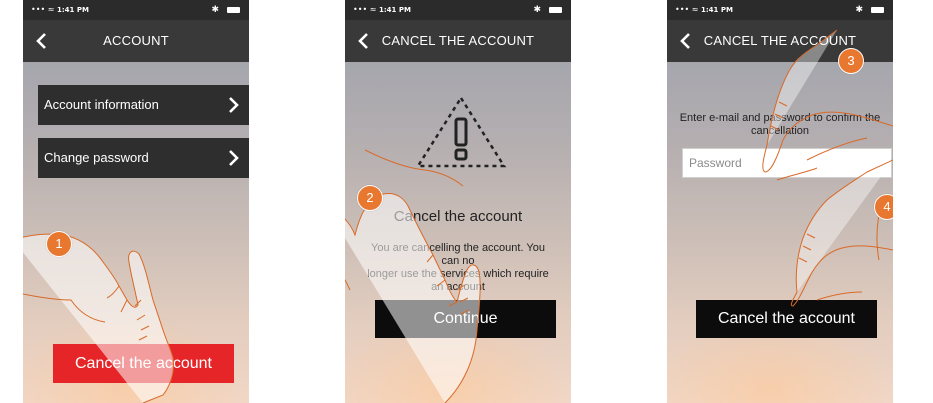 This screenshot has height=403, width=933. I want to click on password-field, so click(787, 163).